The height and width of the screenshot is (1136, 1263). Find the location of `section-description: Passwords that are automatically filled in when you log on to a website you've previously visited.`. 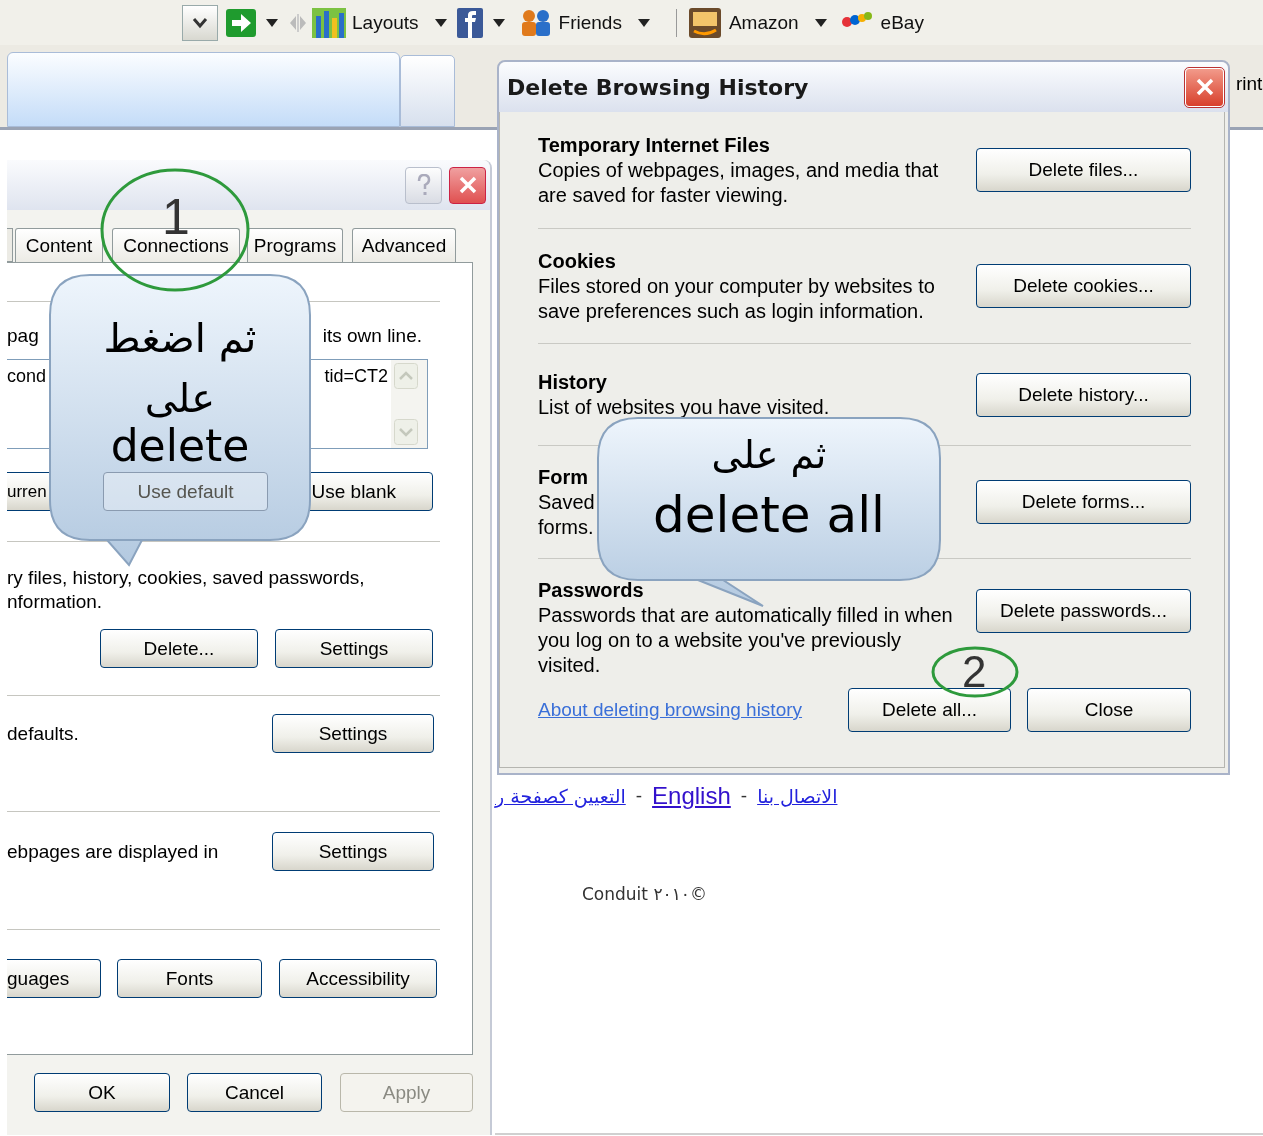

section-description: Passwords that are automatically filled in when you log on to a website you've previously visited. is located at coordinates (746, 640).